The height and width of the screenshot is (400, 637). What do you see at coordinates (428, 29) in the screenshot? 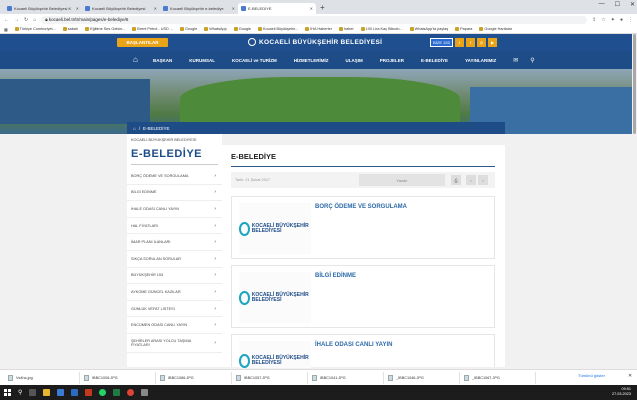
I see `bookmark-item: WhatsApp'ta paylaş` at bounding box center [428, 29].